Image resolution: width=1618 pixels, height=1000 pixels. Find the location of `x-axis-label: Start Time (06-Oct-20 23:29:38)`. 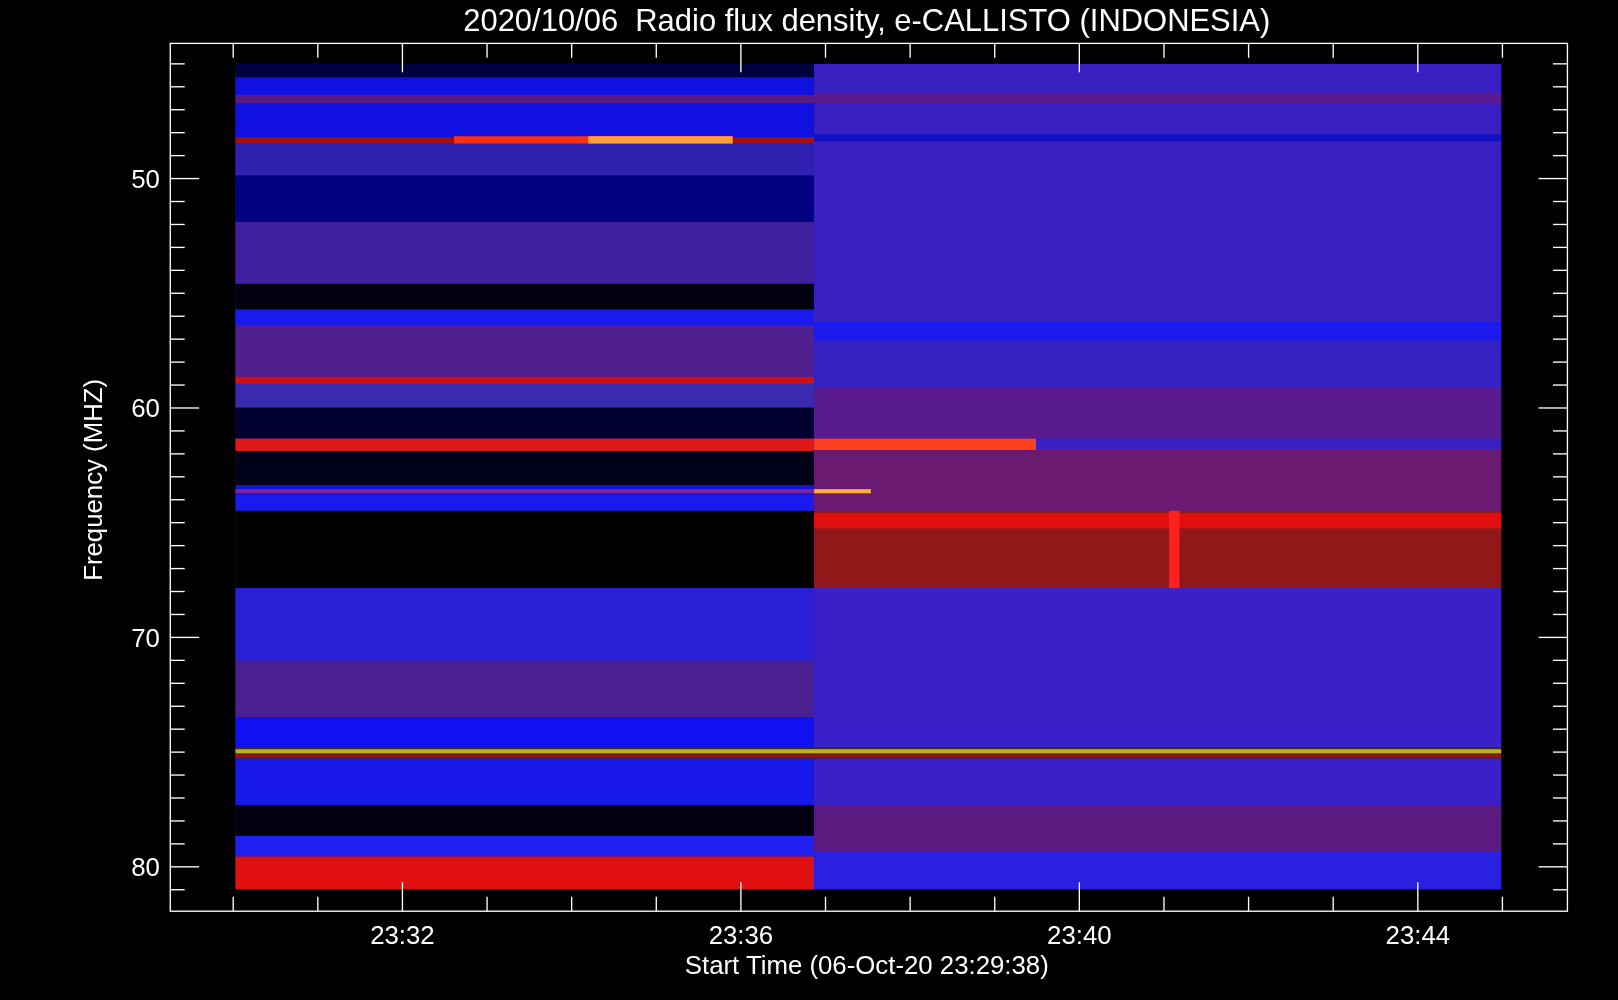

x-axis-label: Start Time (06-Oct-20 23:29:38) is located at coordinates (866, 965).